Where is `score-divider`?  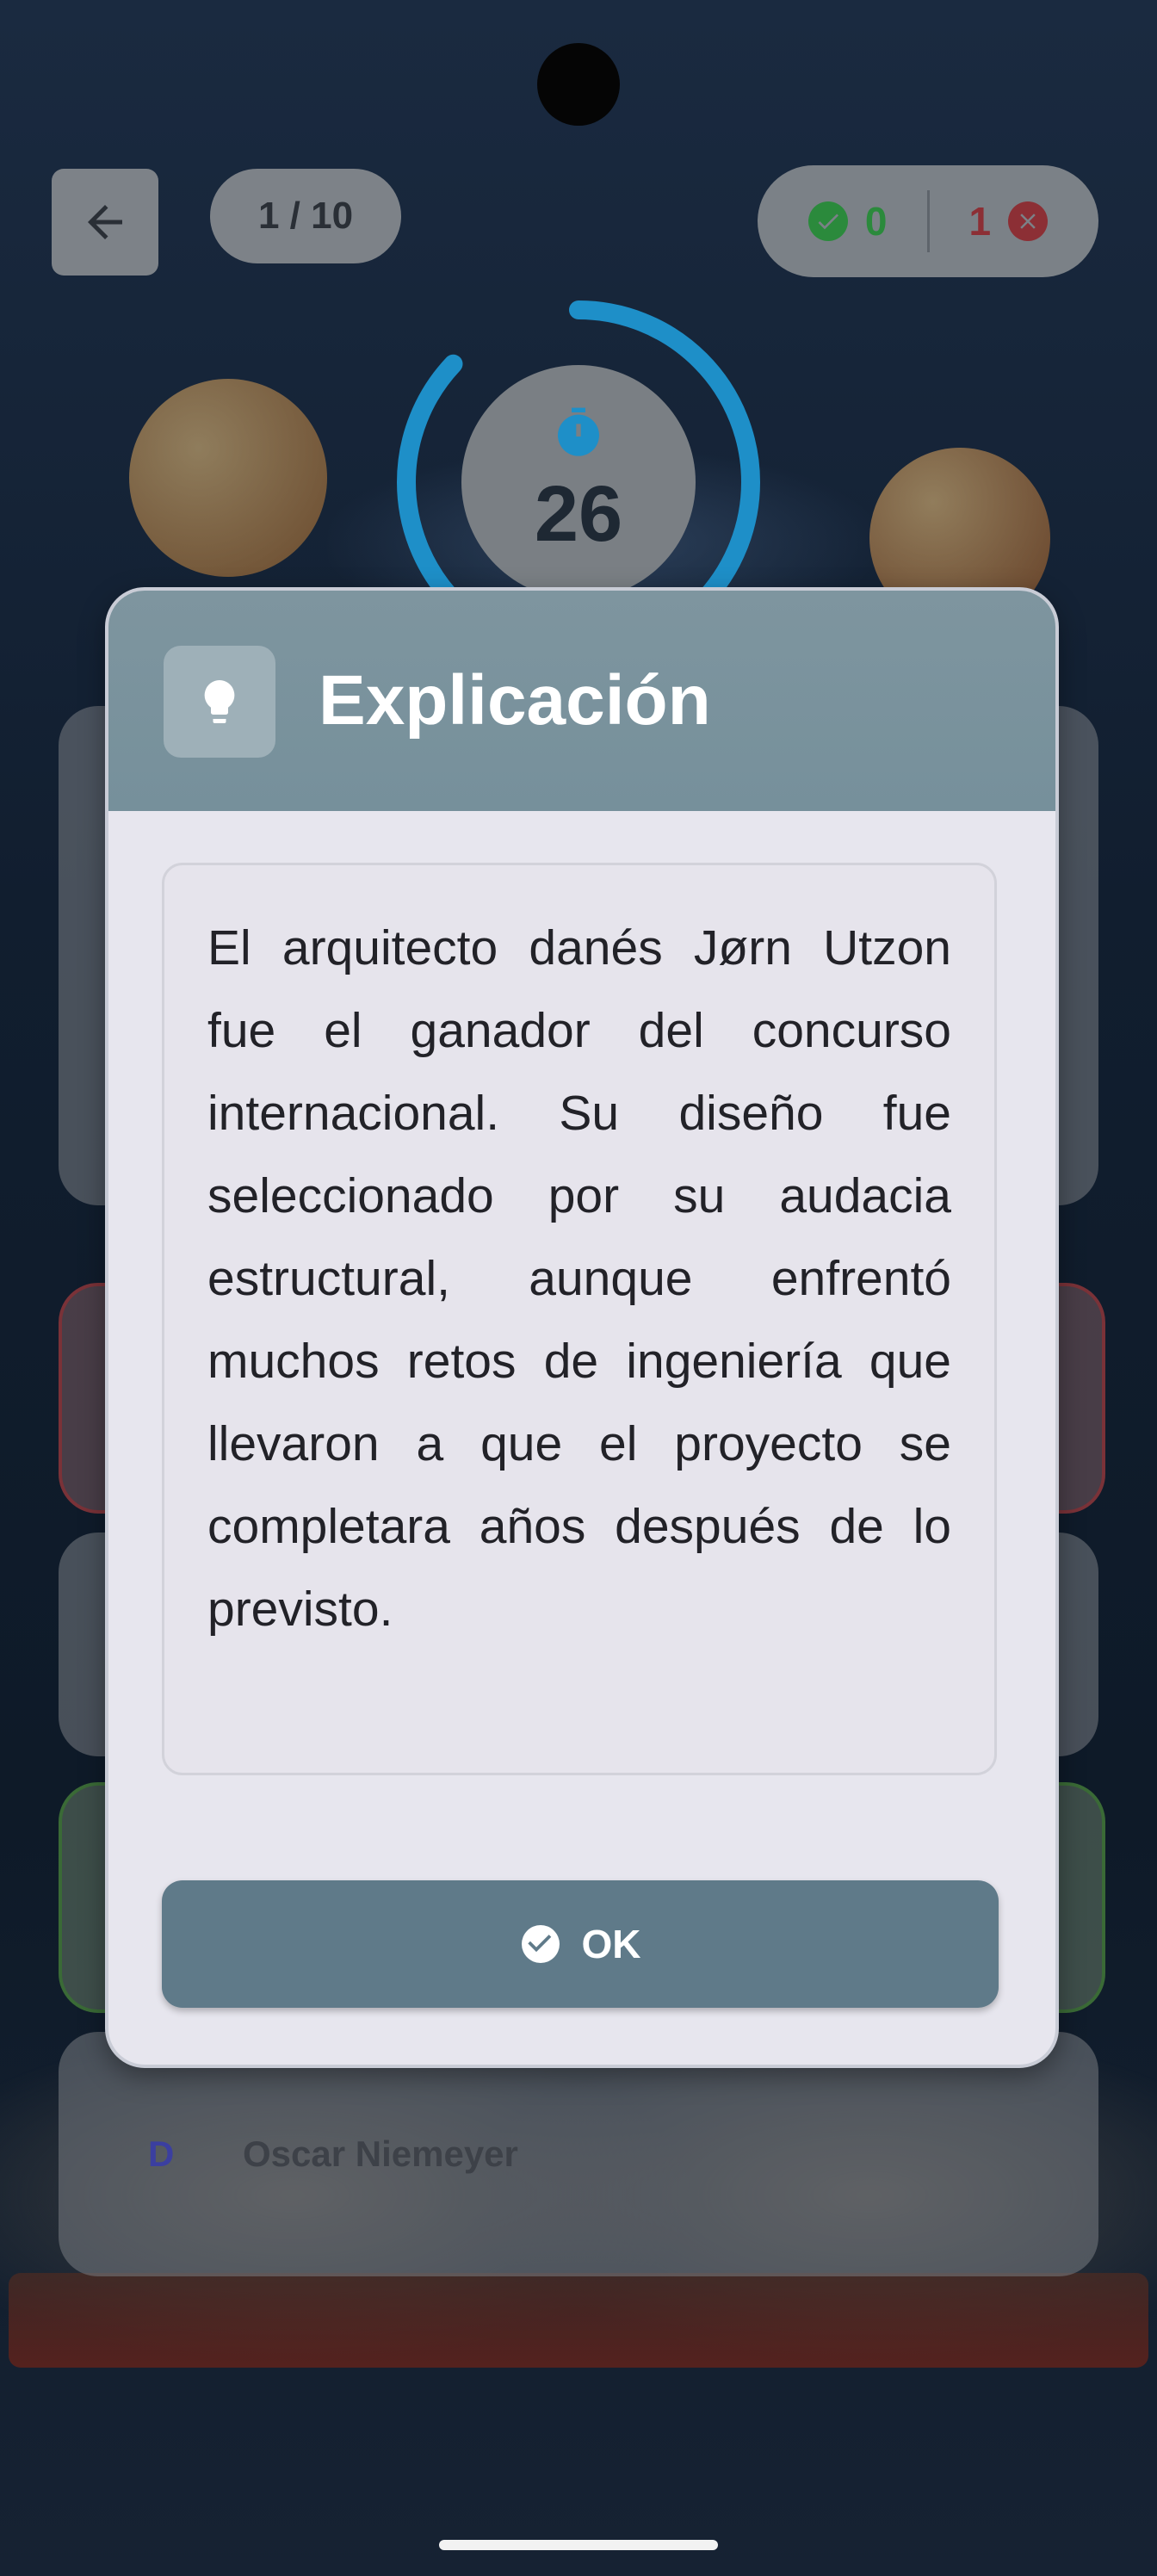
score-divider is located at coordinates (928, 221).